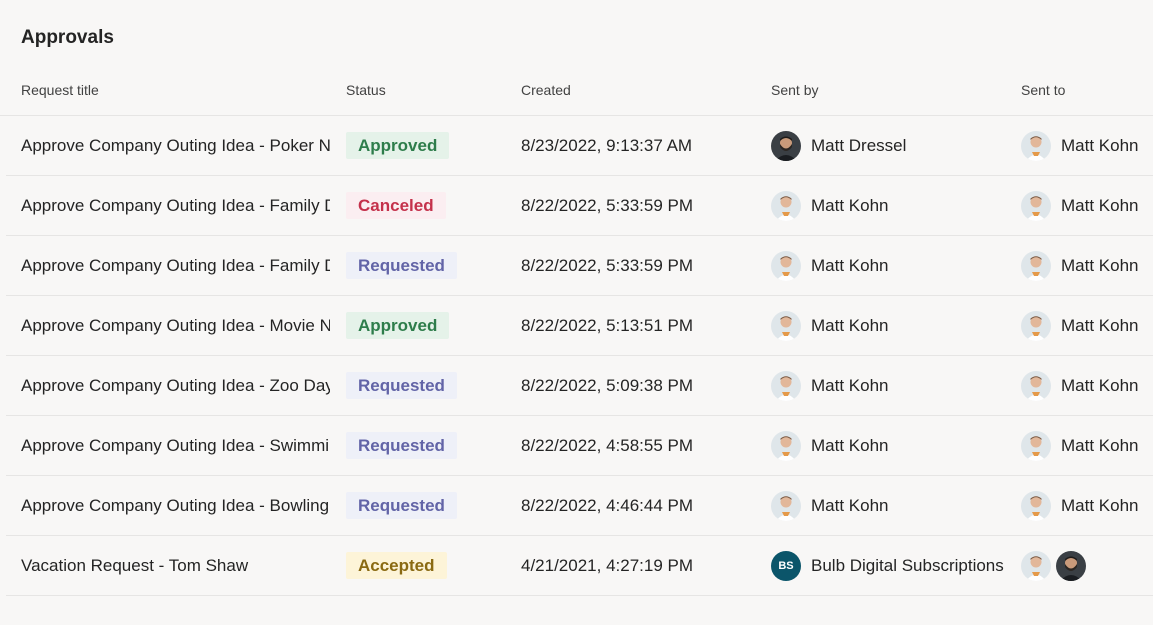 This screenshot has height=625, width=1153. What do you see at coordinates (607, 565) in the screenshot?
I see `created-cell: 4/21/2021, 4:27:19 PM` at bounding box center [607, 565].